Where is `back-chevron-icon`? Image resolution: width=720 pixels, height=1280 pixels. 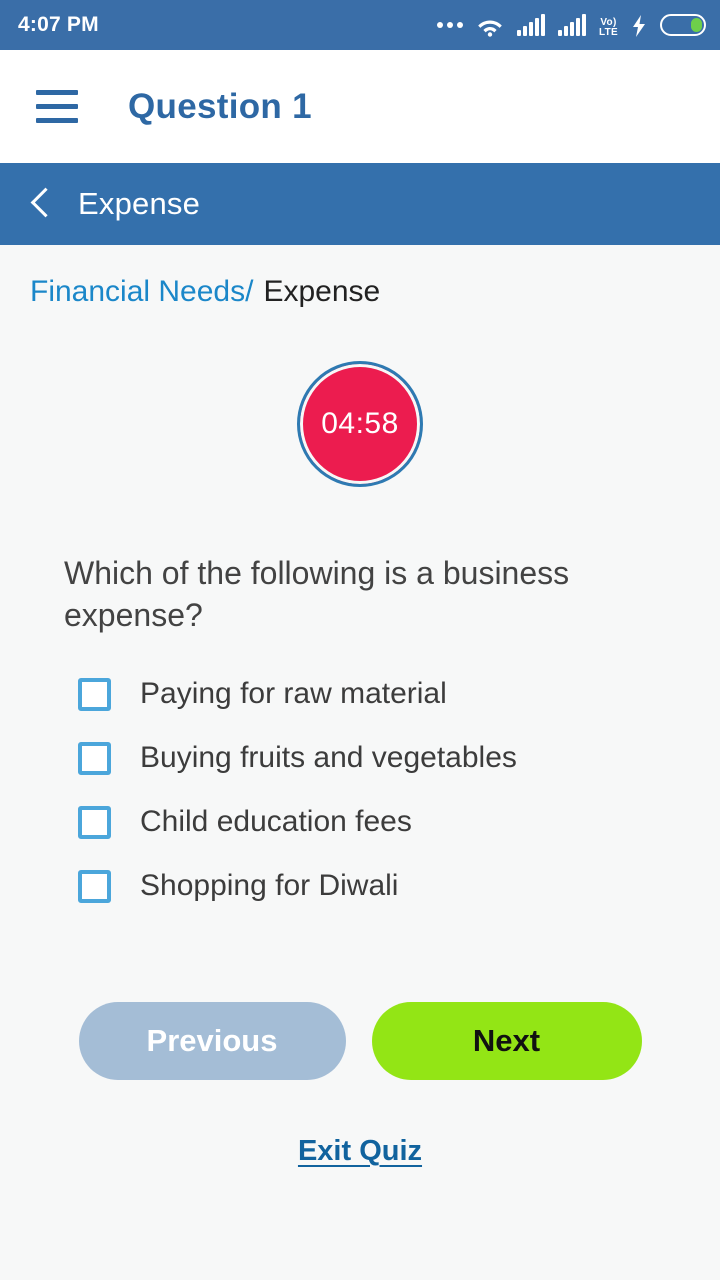
back-chevron-icon is located at coordinates (41, 204).